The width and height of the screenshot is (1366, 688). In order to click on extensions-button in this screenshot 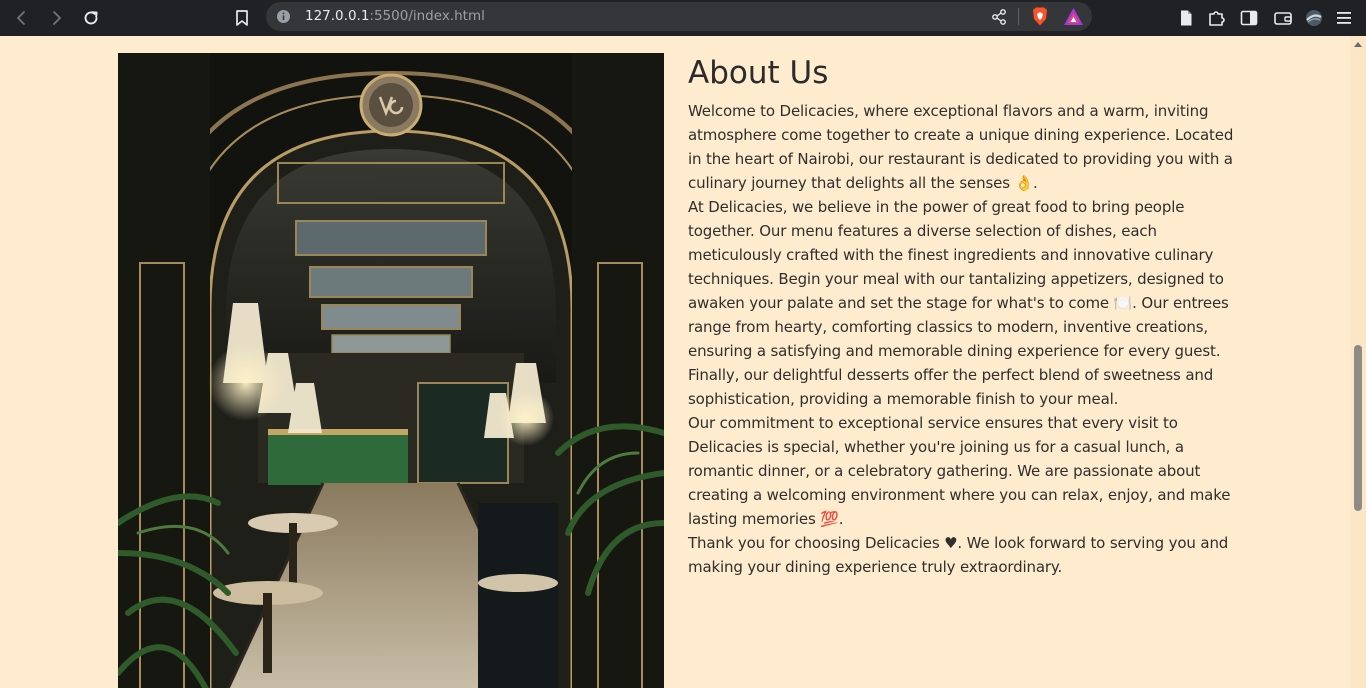, I will do `click(1217, 18)`.